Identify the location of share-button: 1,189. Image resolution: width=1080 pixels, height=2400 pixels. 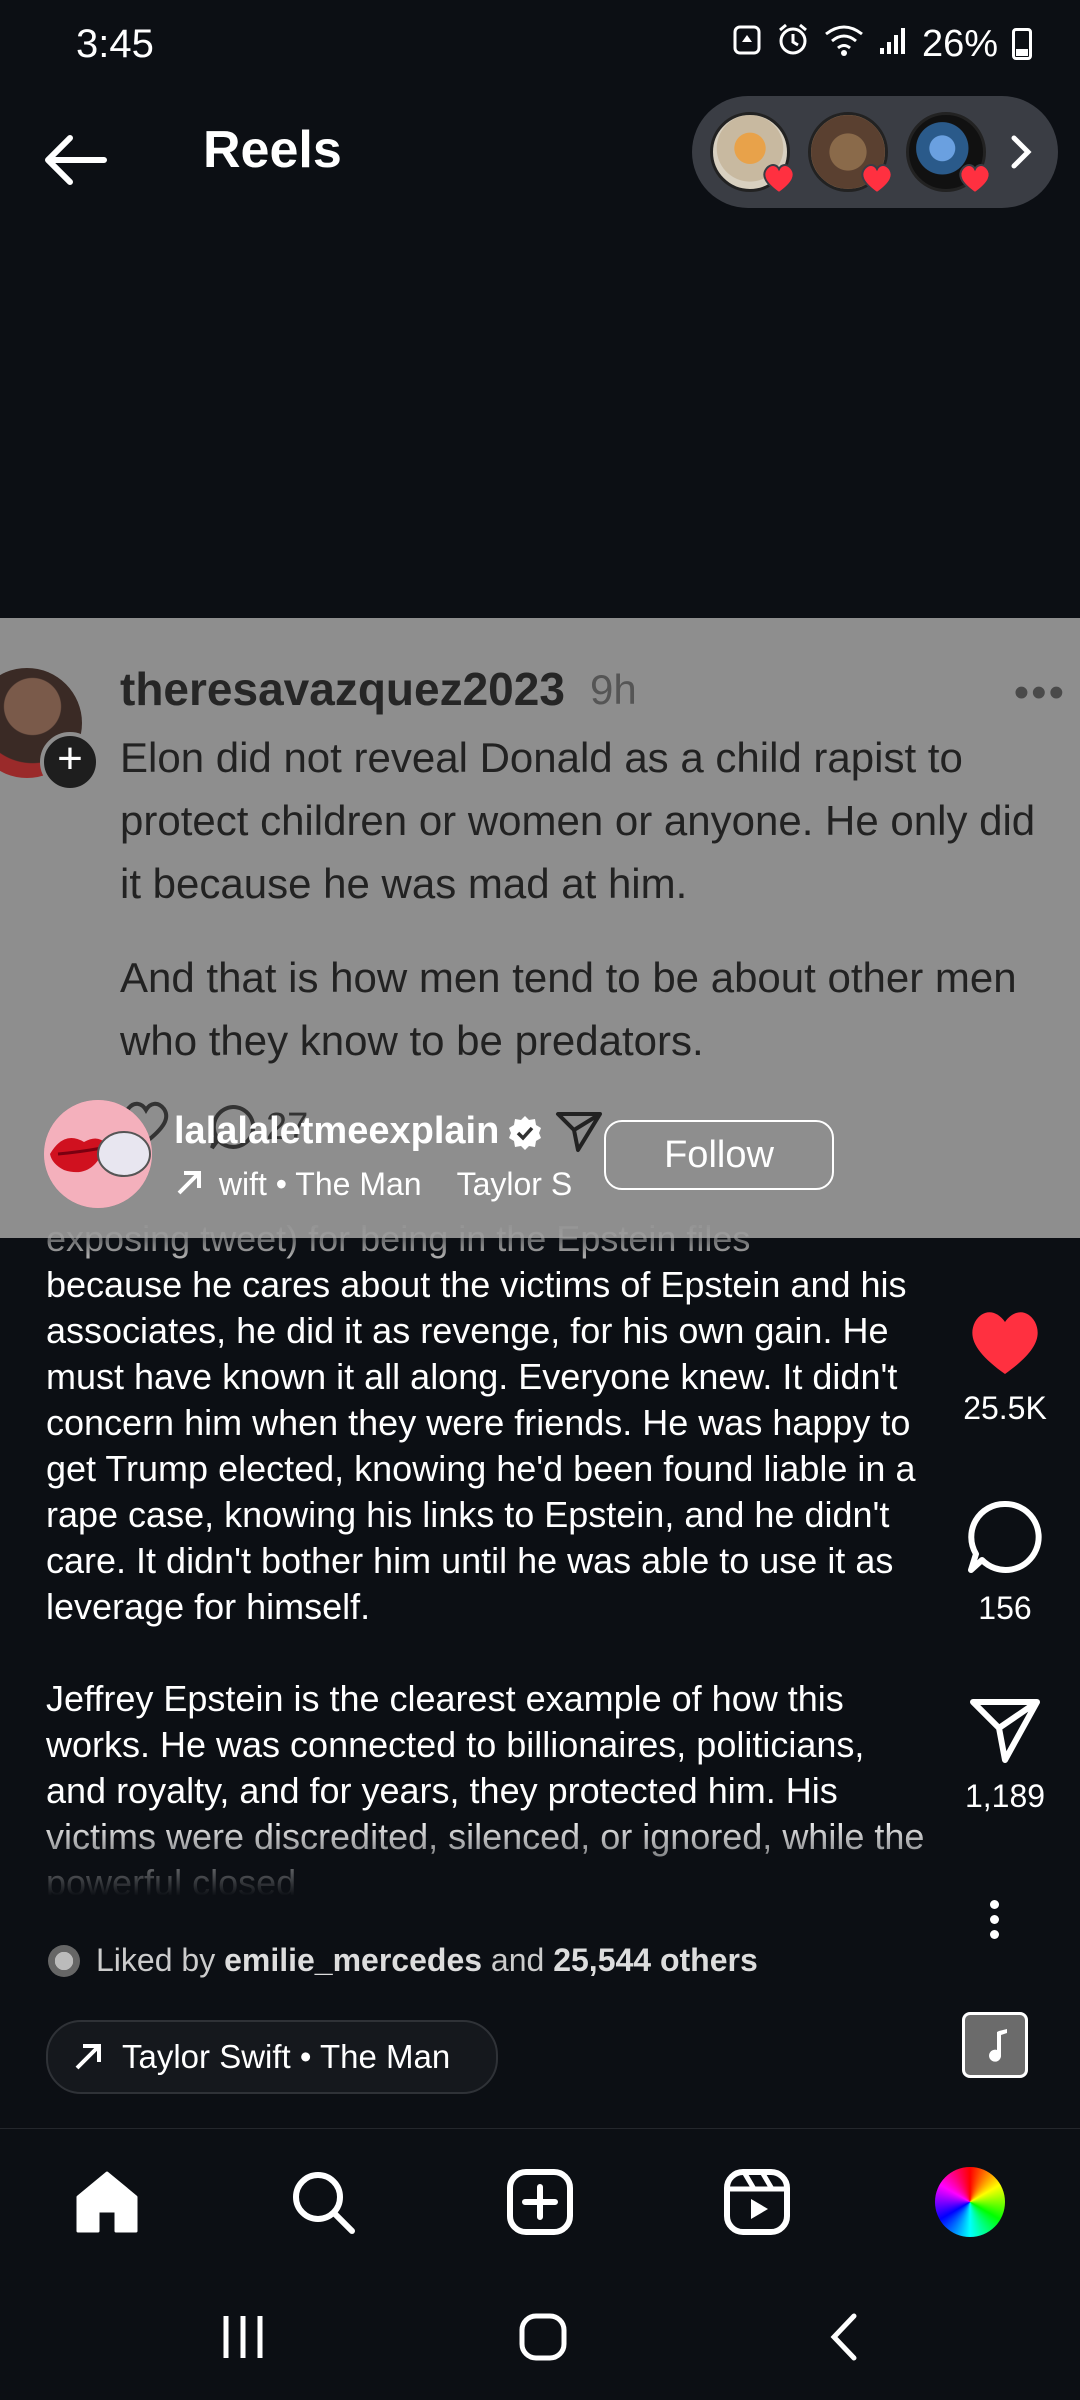
(1005, 1754).